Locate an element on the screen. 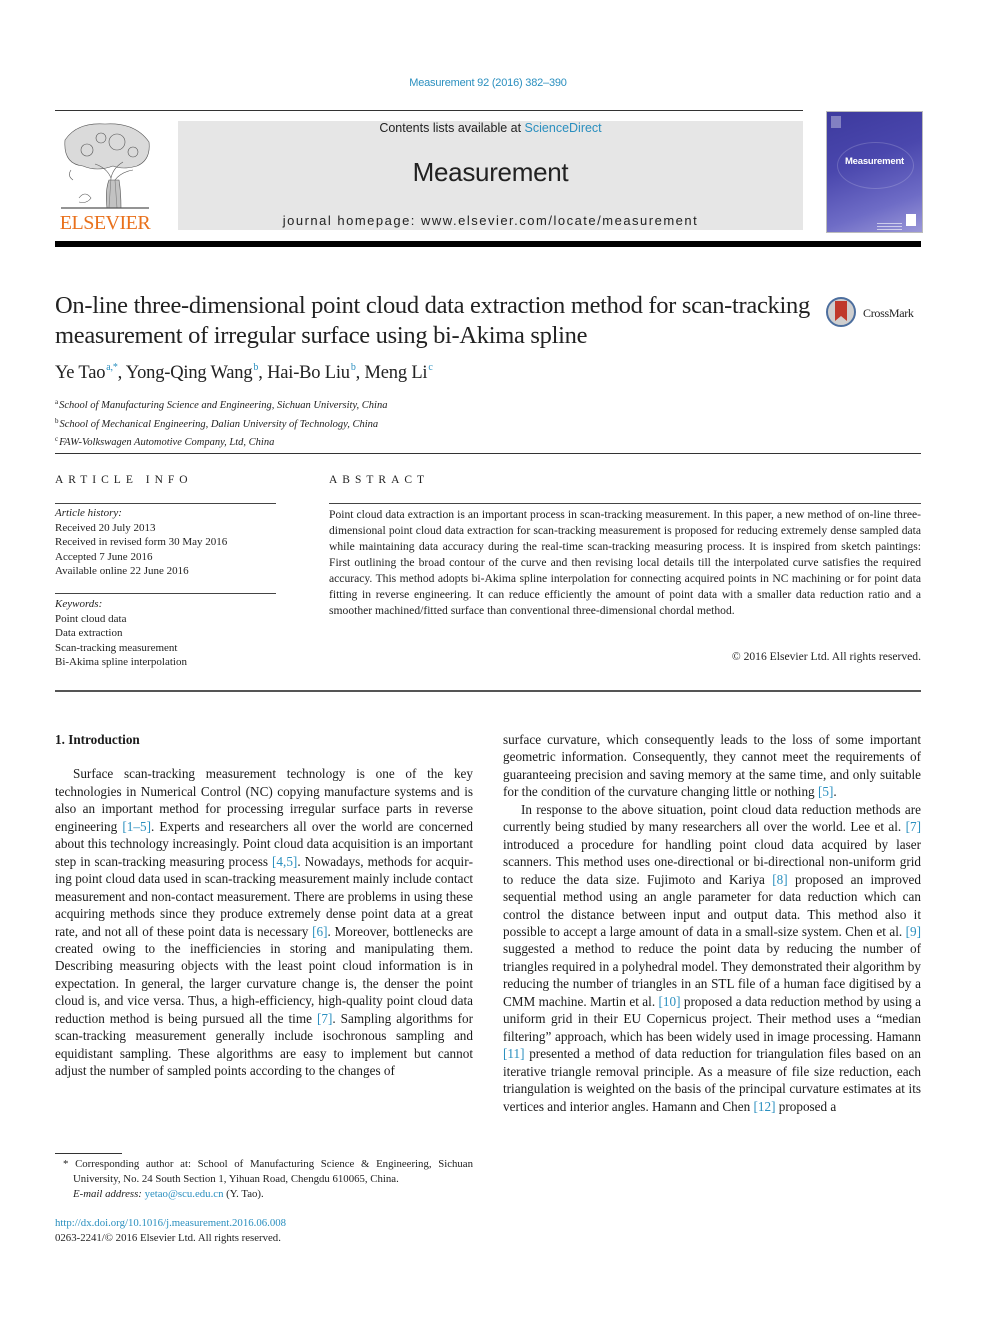 The image size is (992, 1323). author-name: Yong-Qing Wang is located at coordinates (189, 373).